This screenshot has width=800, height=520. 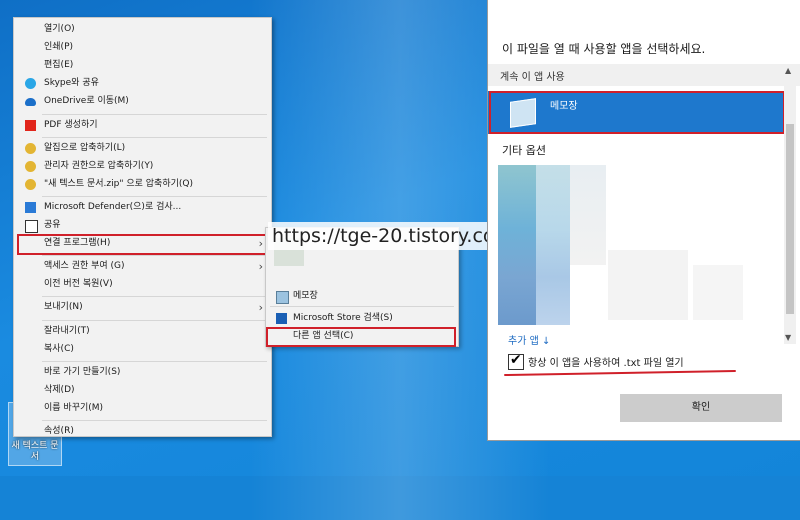 What do you see at coordinates (142, 125) in the screenshot?
I see `context-menu-item: PDF 생성하기` at bounding box center [142, 125].